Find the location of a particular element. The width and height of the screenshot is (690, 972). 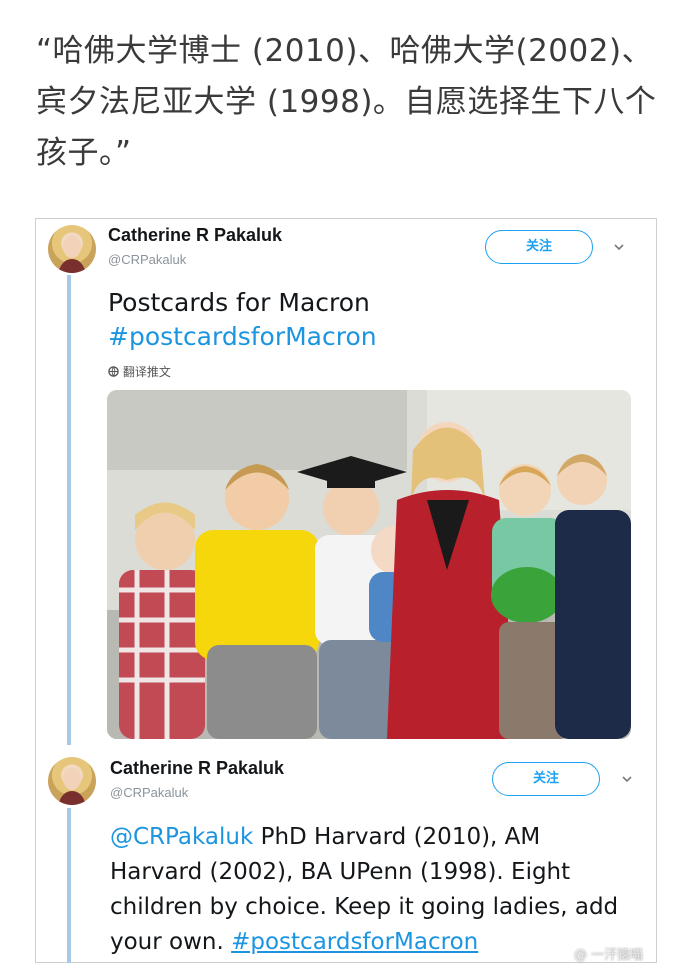

tweet1-follow-button: 关注 is located at coordinates (539, 247).